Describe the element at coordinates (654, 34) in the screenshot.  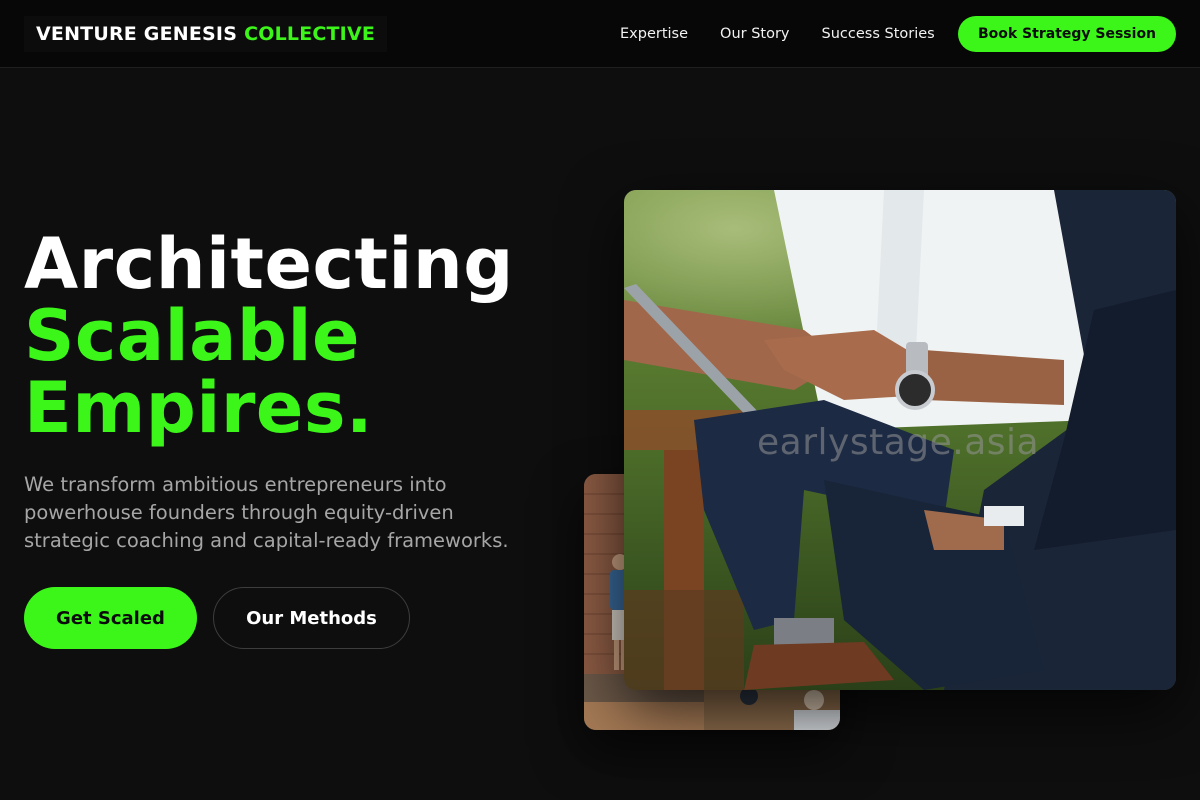
I see `nav-link-expertise: Expertise` at that location.